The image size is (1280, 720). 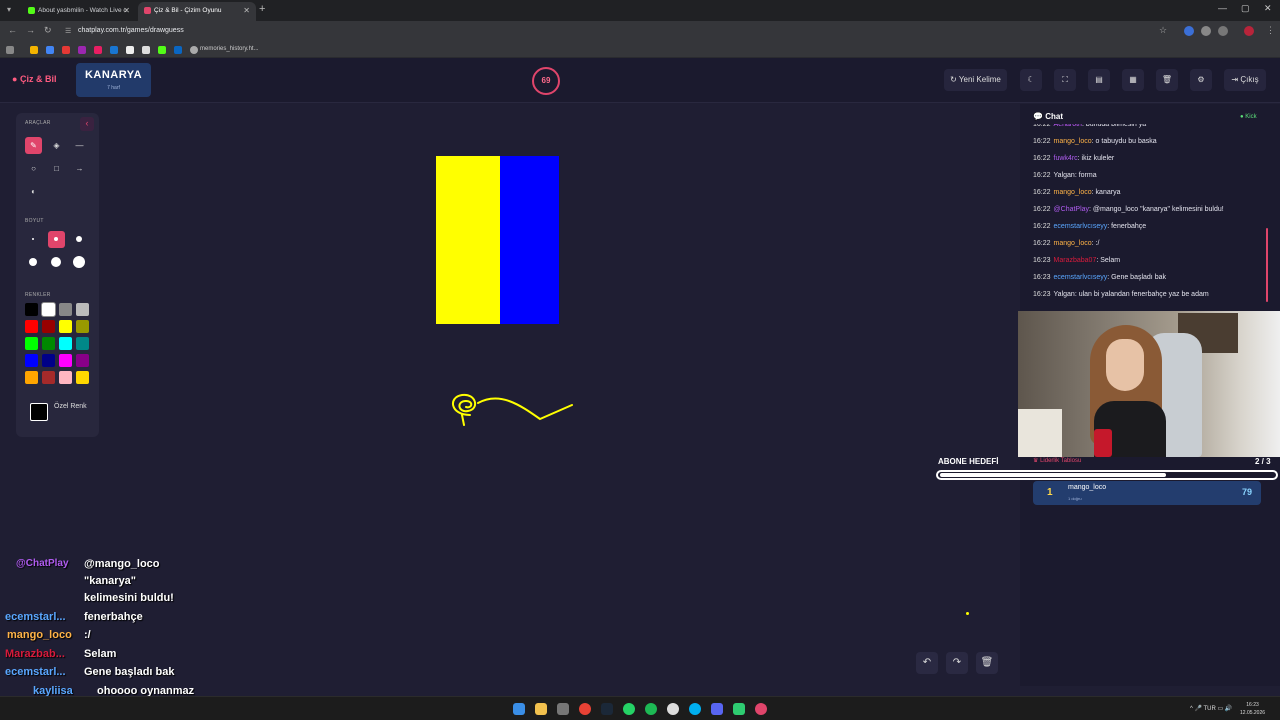 What do you see at coordinates (56, 145) in the screenshot?
I see `eraser-tool-button: ◈` at bounding box center [56, 145].